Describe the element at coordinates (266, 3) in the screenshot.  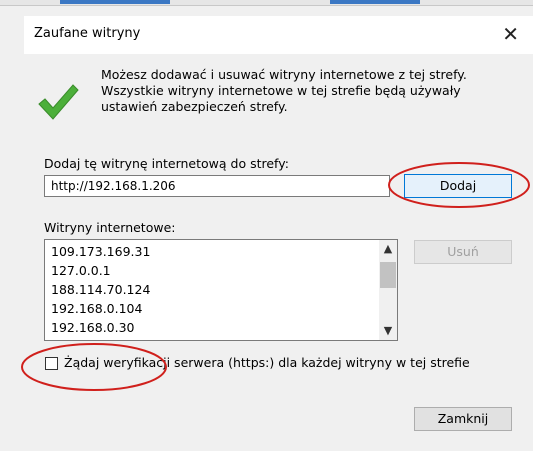
I see `background-window-strip` at that location.